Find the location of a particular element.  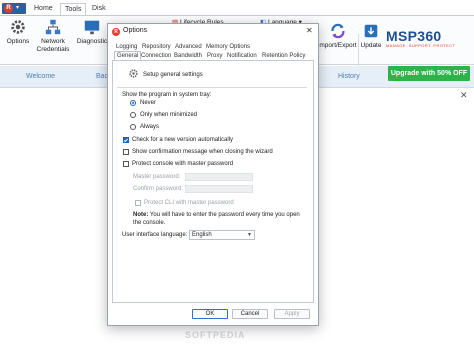

tab-memory-options: Memory Options is located at coordinates (228, 47).